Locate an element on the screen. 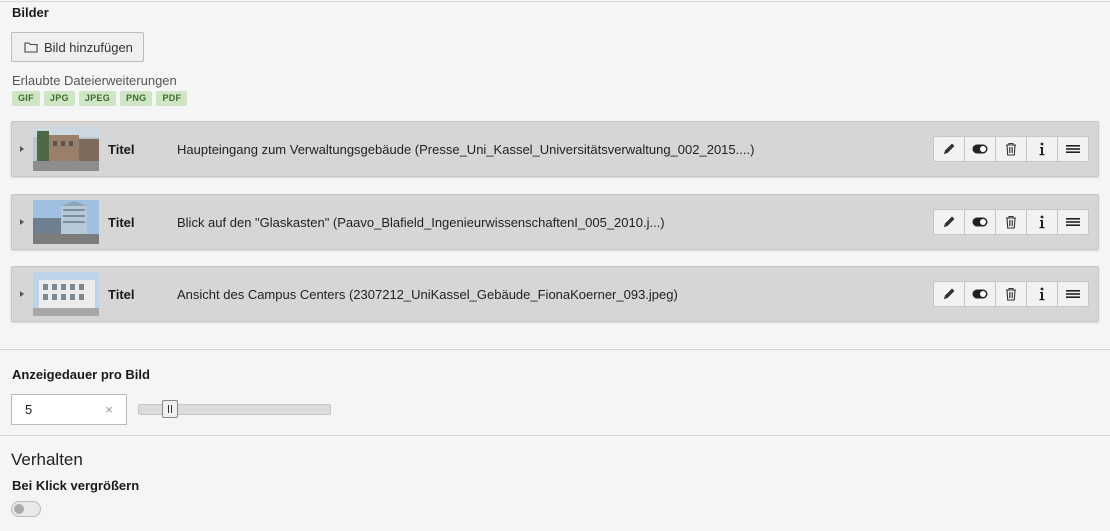 The height and width of the screenshot is (531, 1110). extension-badge: PNG is located at coordinates (136, 98).